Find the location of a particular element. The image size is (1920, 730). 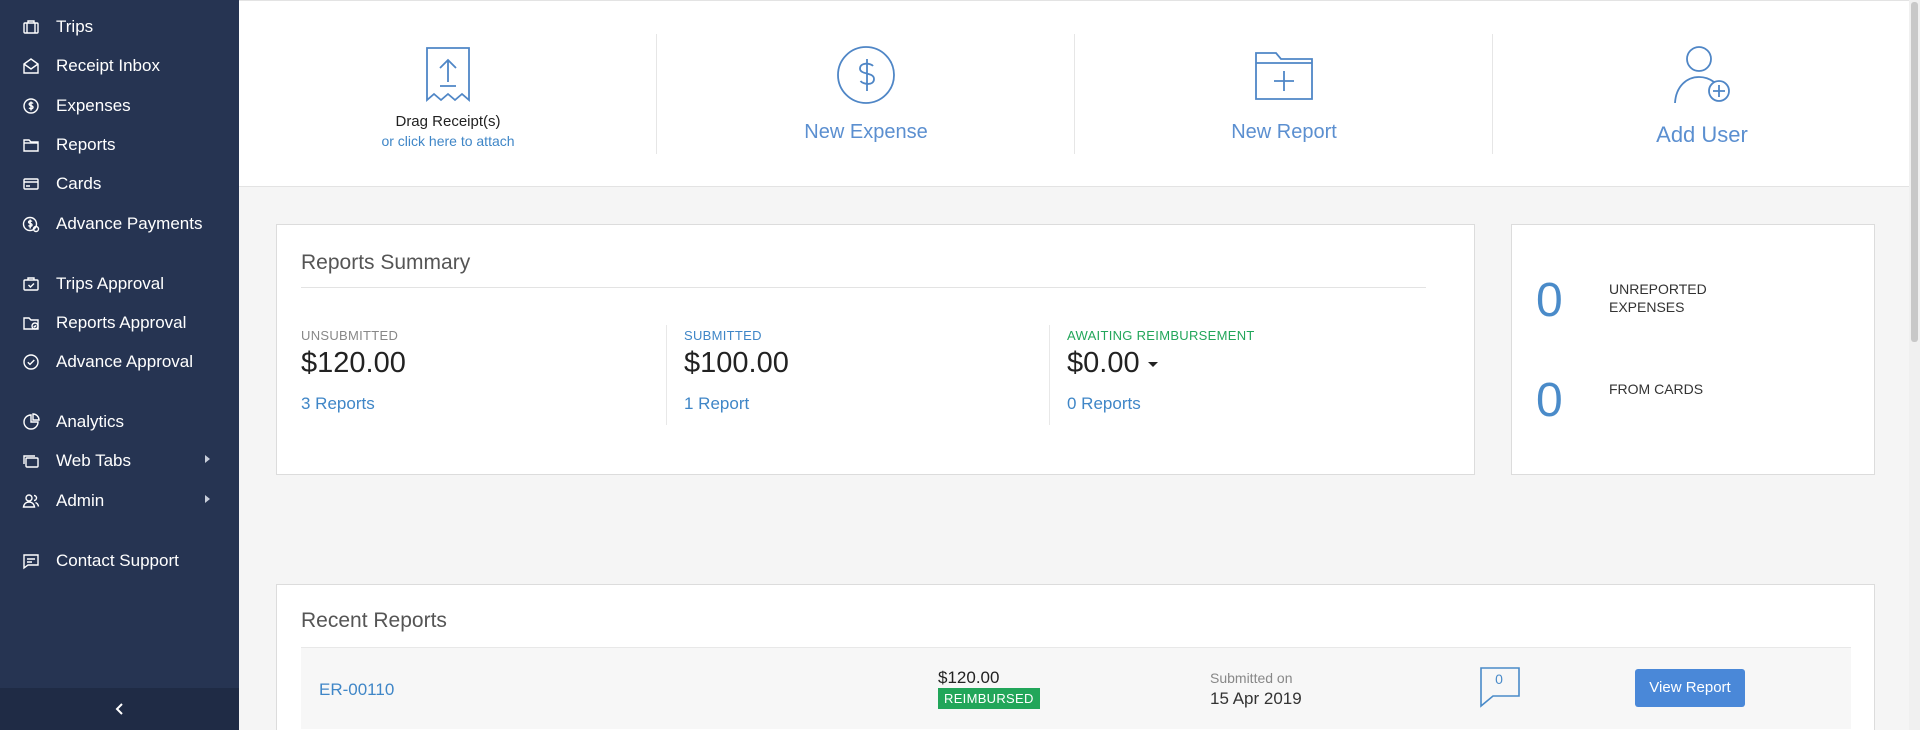

comments-button: 0 is located at coordinates (1500, 687).